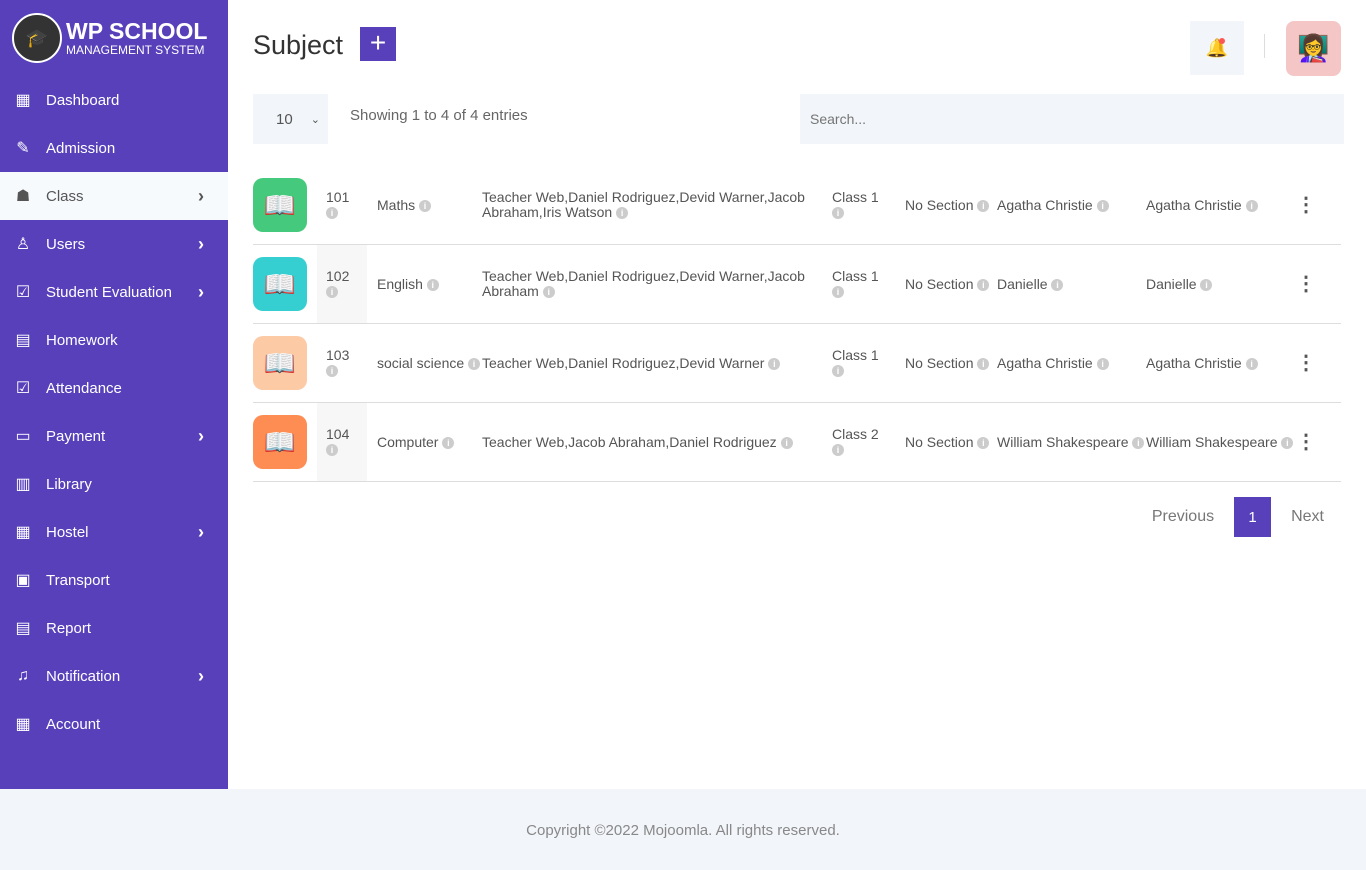  What do you see at coordinates (82, 340) in the screenshot?
I see `sidebar-item-label: Homework` at bounding box center [82, 340].